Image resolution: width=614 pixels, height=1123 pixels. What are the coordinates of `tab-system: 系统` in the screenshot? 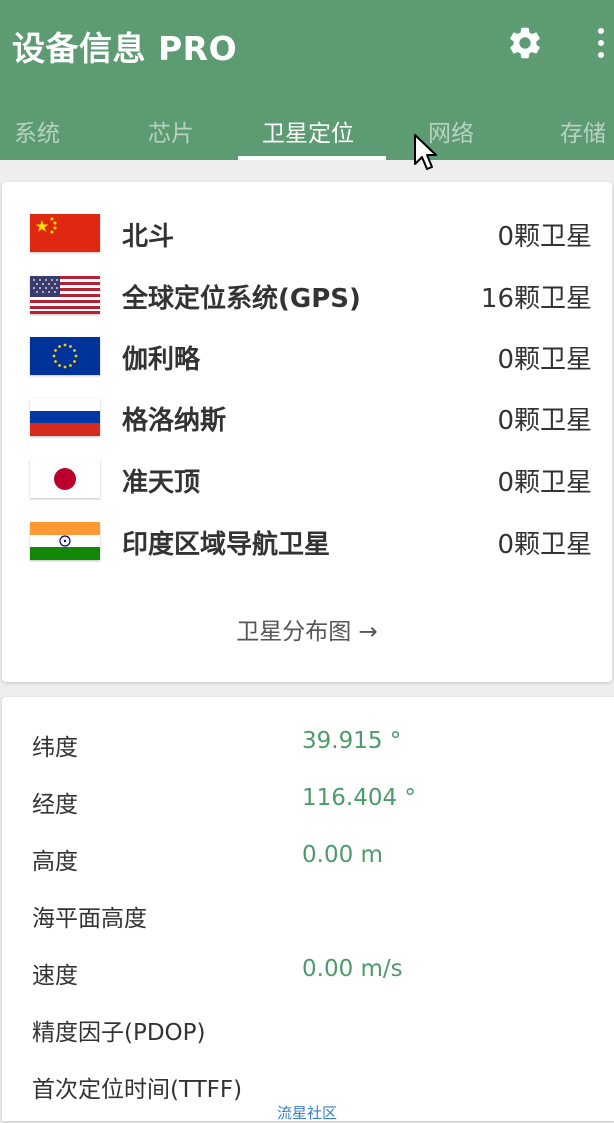 It's located at (37, 131).